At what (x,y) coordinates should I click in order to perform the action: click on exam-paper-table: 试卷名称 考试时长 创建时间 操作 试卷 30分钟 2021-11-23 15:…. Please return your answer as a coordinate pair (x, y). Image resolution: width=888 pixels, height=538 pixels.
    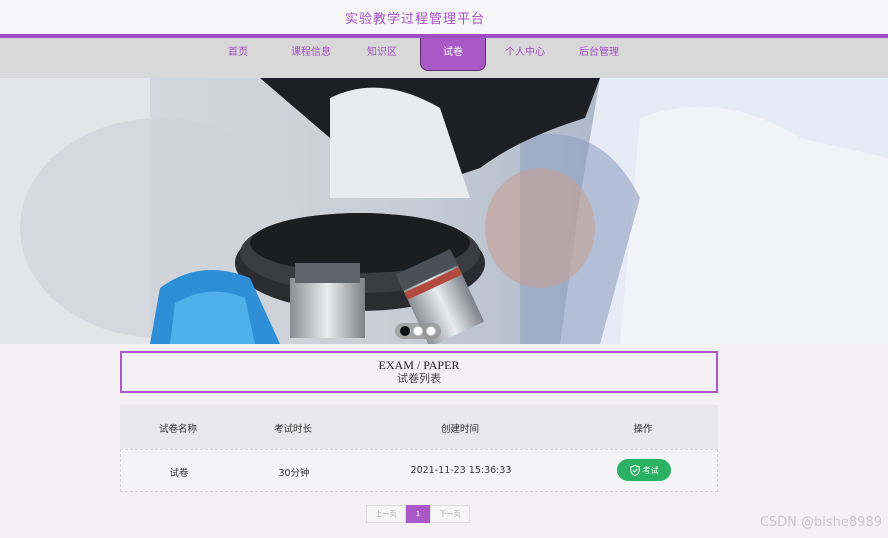
    Looking at the image, I should click on (419, 448).